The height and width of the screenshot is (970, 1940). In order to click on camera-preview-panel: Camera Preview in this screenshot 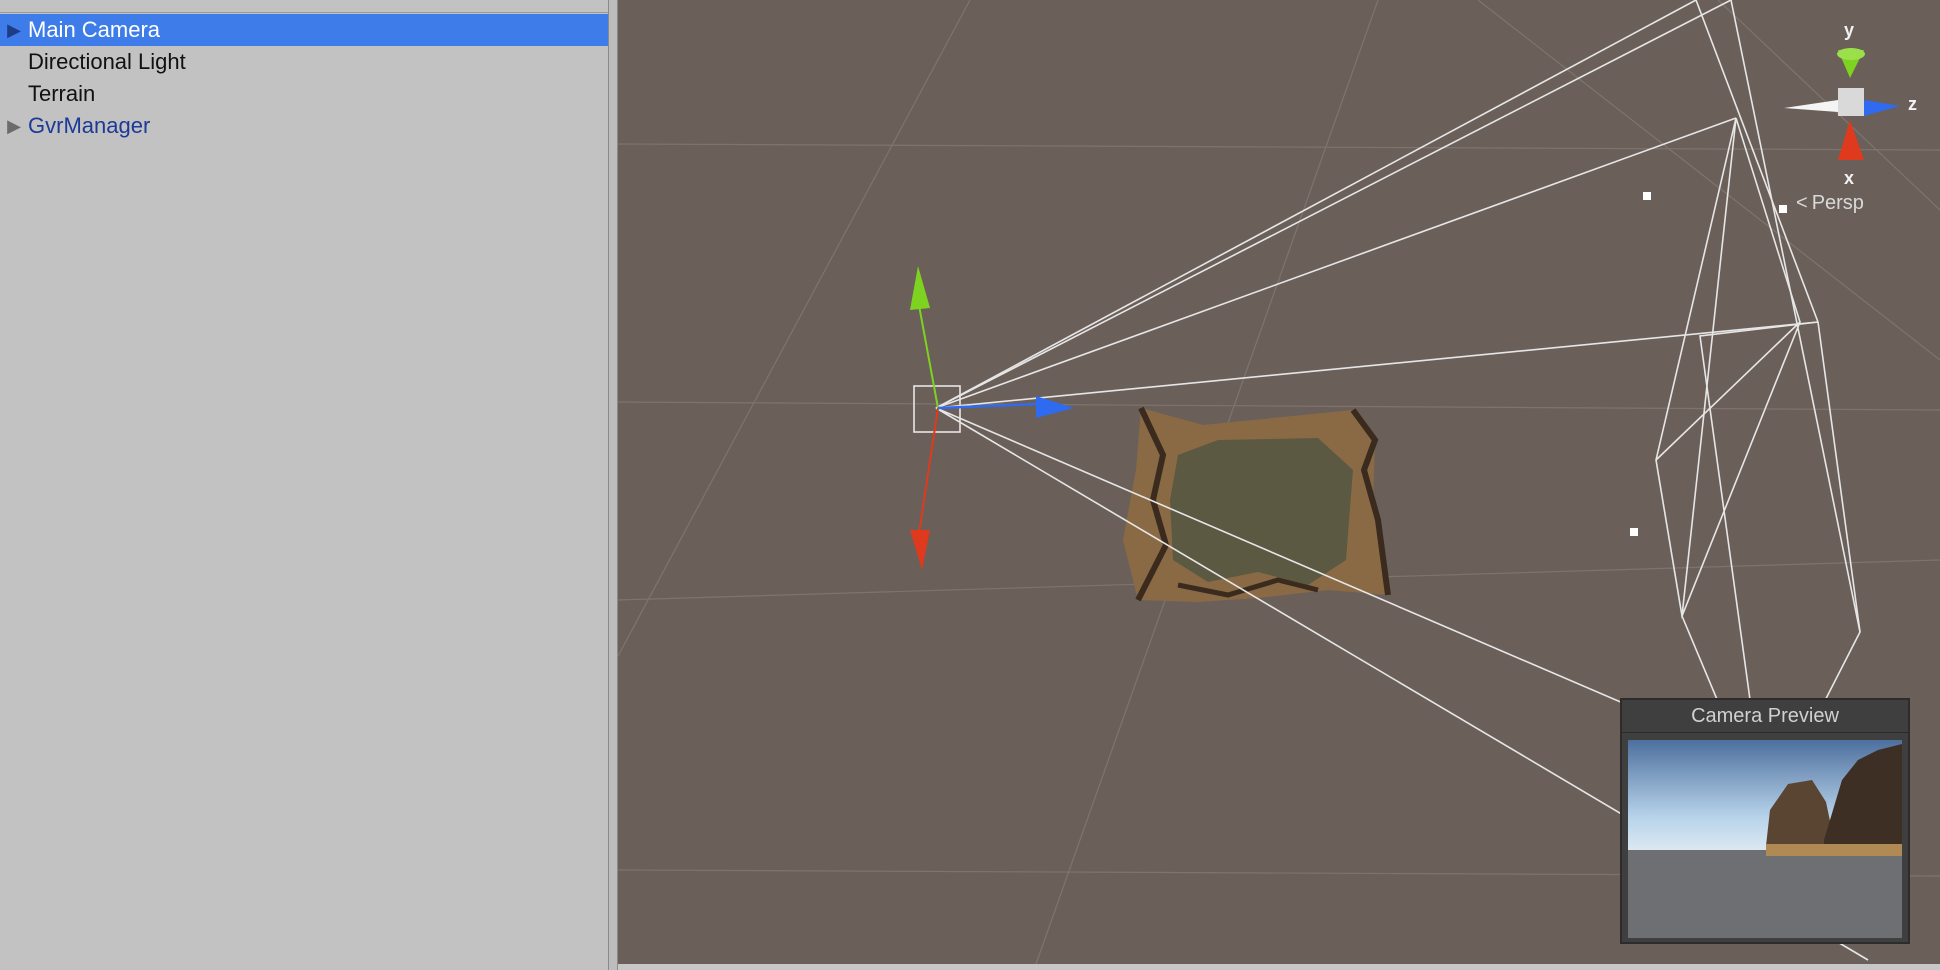, I will do `click(1765, 821)`.